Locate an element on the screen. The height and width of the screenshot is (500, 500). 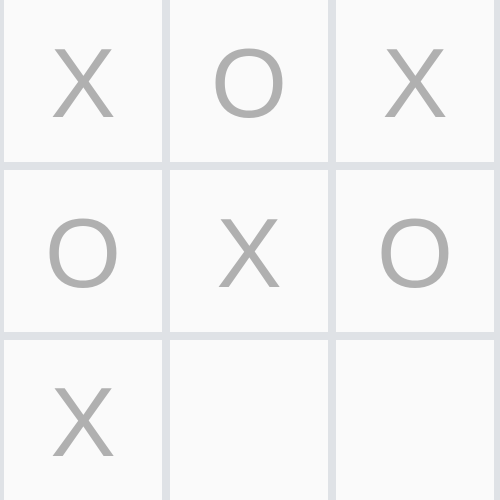
cell-r2-c2: X is located at coordinates (249, 251).